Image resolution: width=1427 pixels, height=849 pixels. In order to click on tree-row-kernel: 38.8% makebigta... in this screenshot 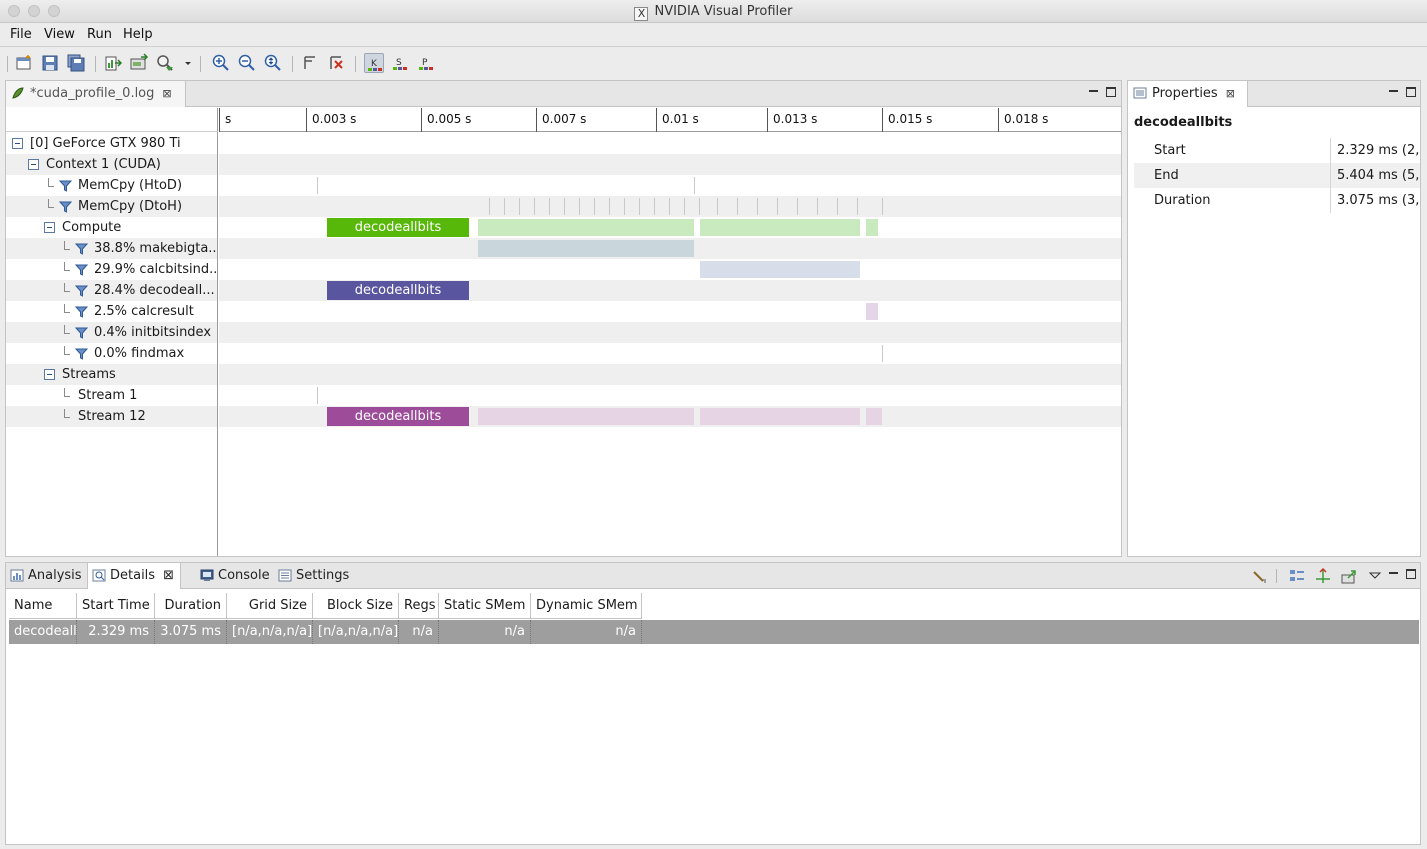, I will do `click(111, 248)`.